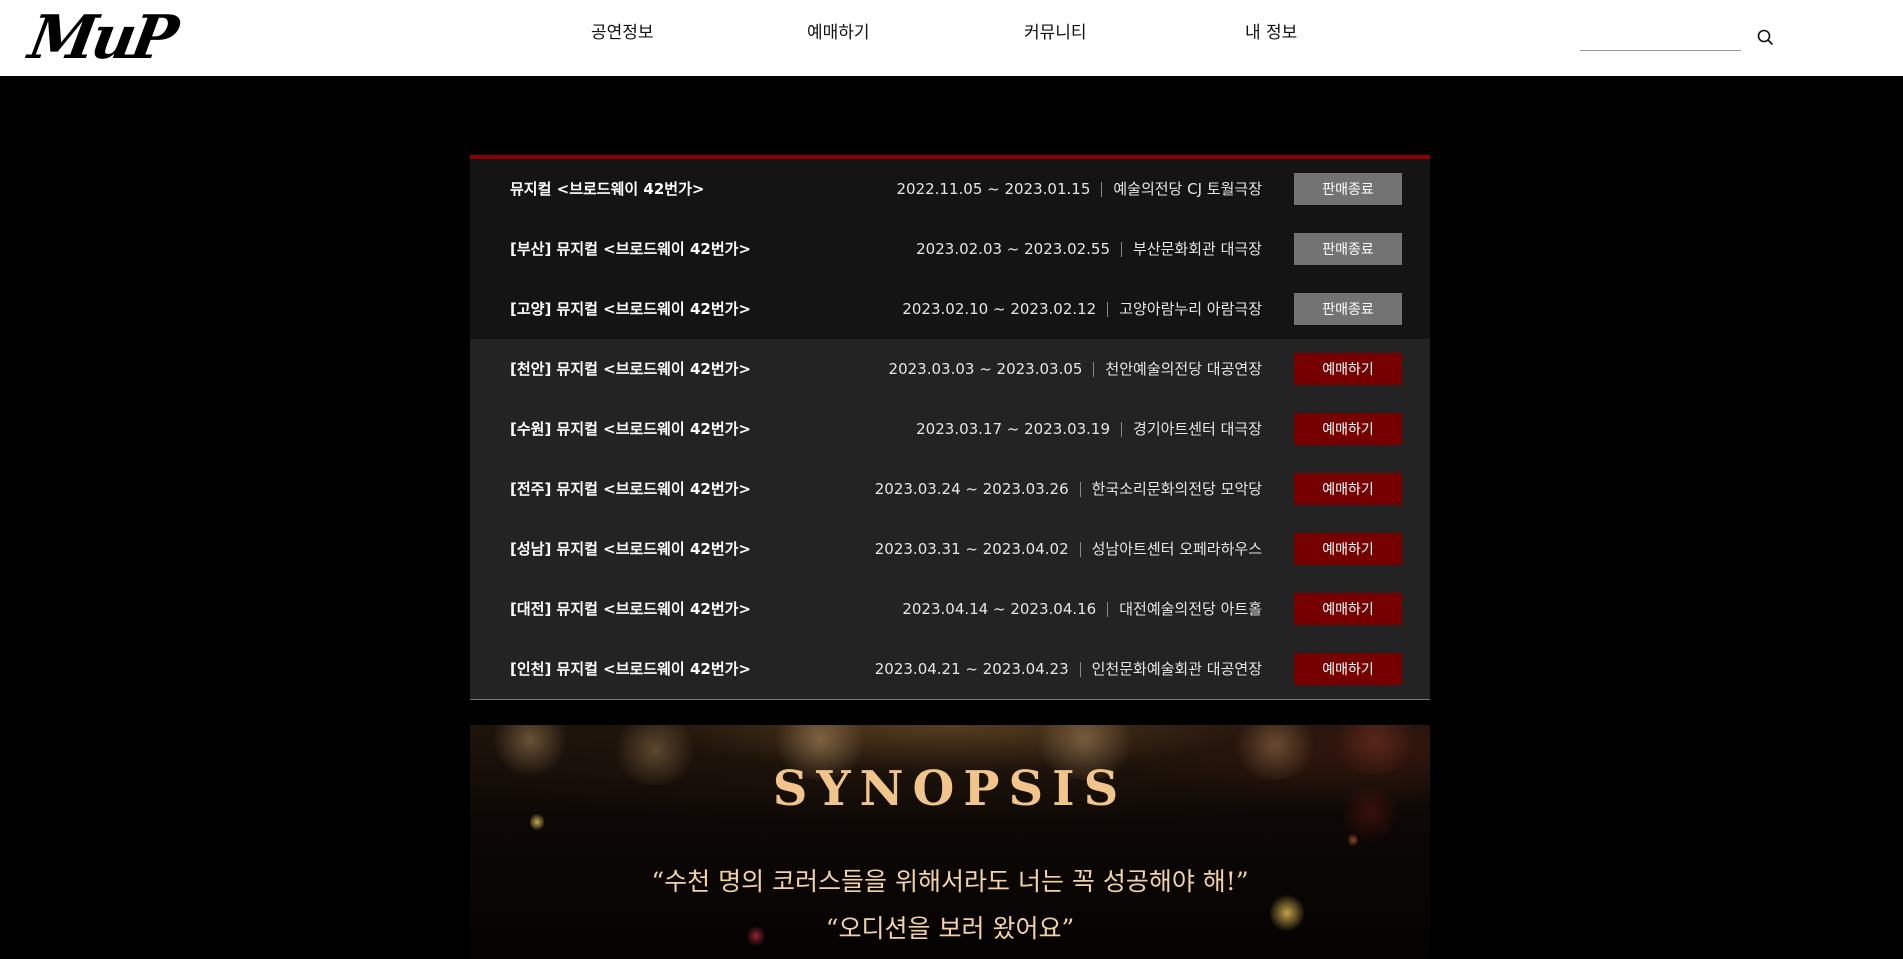 The width and height of the screenshot is (1903, 959). What do you see at coordinates (1176, 549) in the screenshot?
I see `schedule-row-venue: 성남아트센터 오페라하우스` at bounding box center [1176, 549].